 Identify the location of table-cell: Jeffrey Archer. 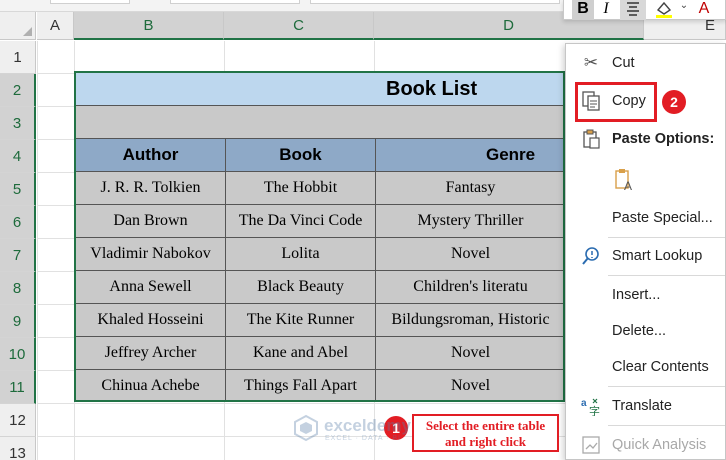
(151, 353).